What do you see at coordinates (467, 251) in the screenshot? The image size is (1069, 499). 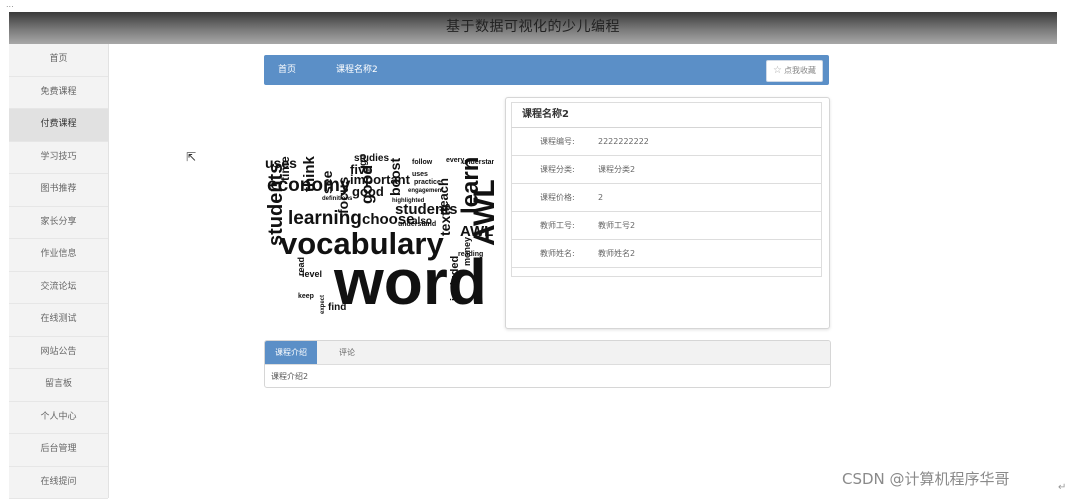 I see `cloud-word: money` at bounding box center [467, 251].